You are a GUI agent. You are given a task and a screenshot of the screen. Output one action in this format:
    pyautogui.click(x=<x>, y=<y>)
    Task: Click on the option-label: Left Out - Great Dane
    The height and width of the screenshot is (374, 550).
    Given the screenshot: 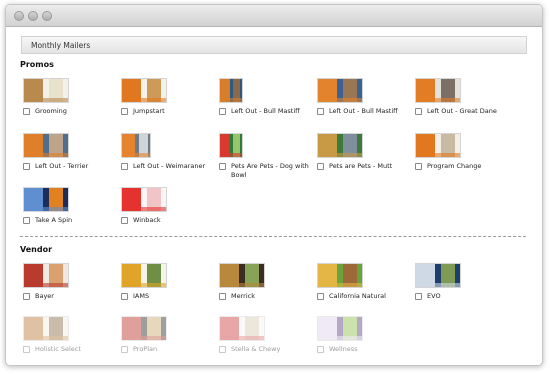 What is the action you would take?
    pyautogui.click(x=462, y=111)
    